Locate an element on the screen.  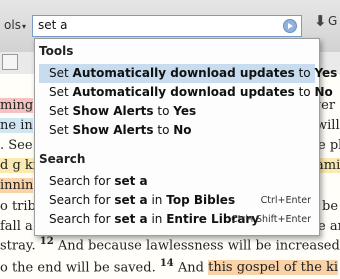
tools-menu-button: ols▾ is located at coordinates (13, 25).